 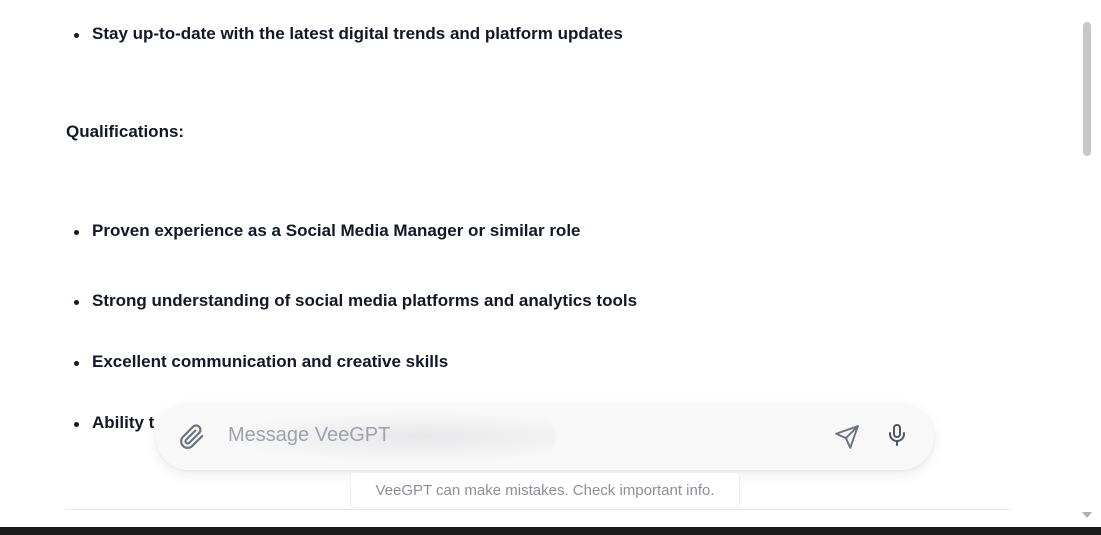 I want to click on scroll-down-arrow-icon, so click(x=1087, y=515).